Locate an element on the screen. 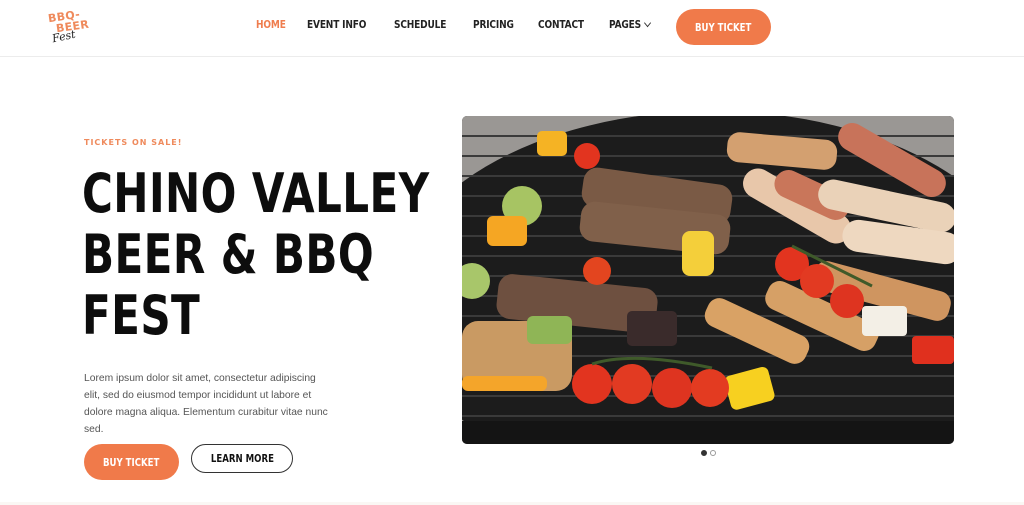  hero-title-line: CHINO VALLEY is located at coordinates (256, 193).